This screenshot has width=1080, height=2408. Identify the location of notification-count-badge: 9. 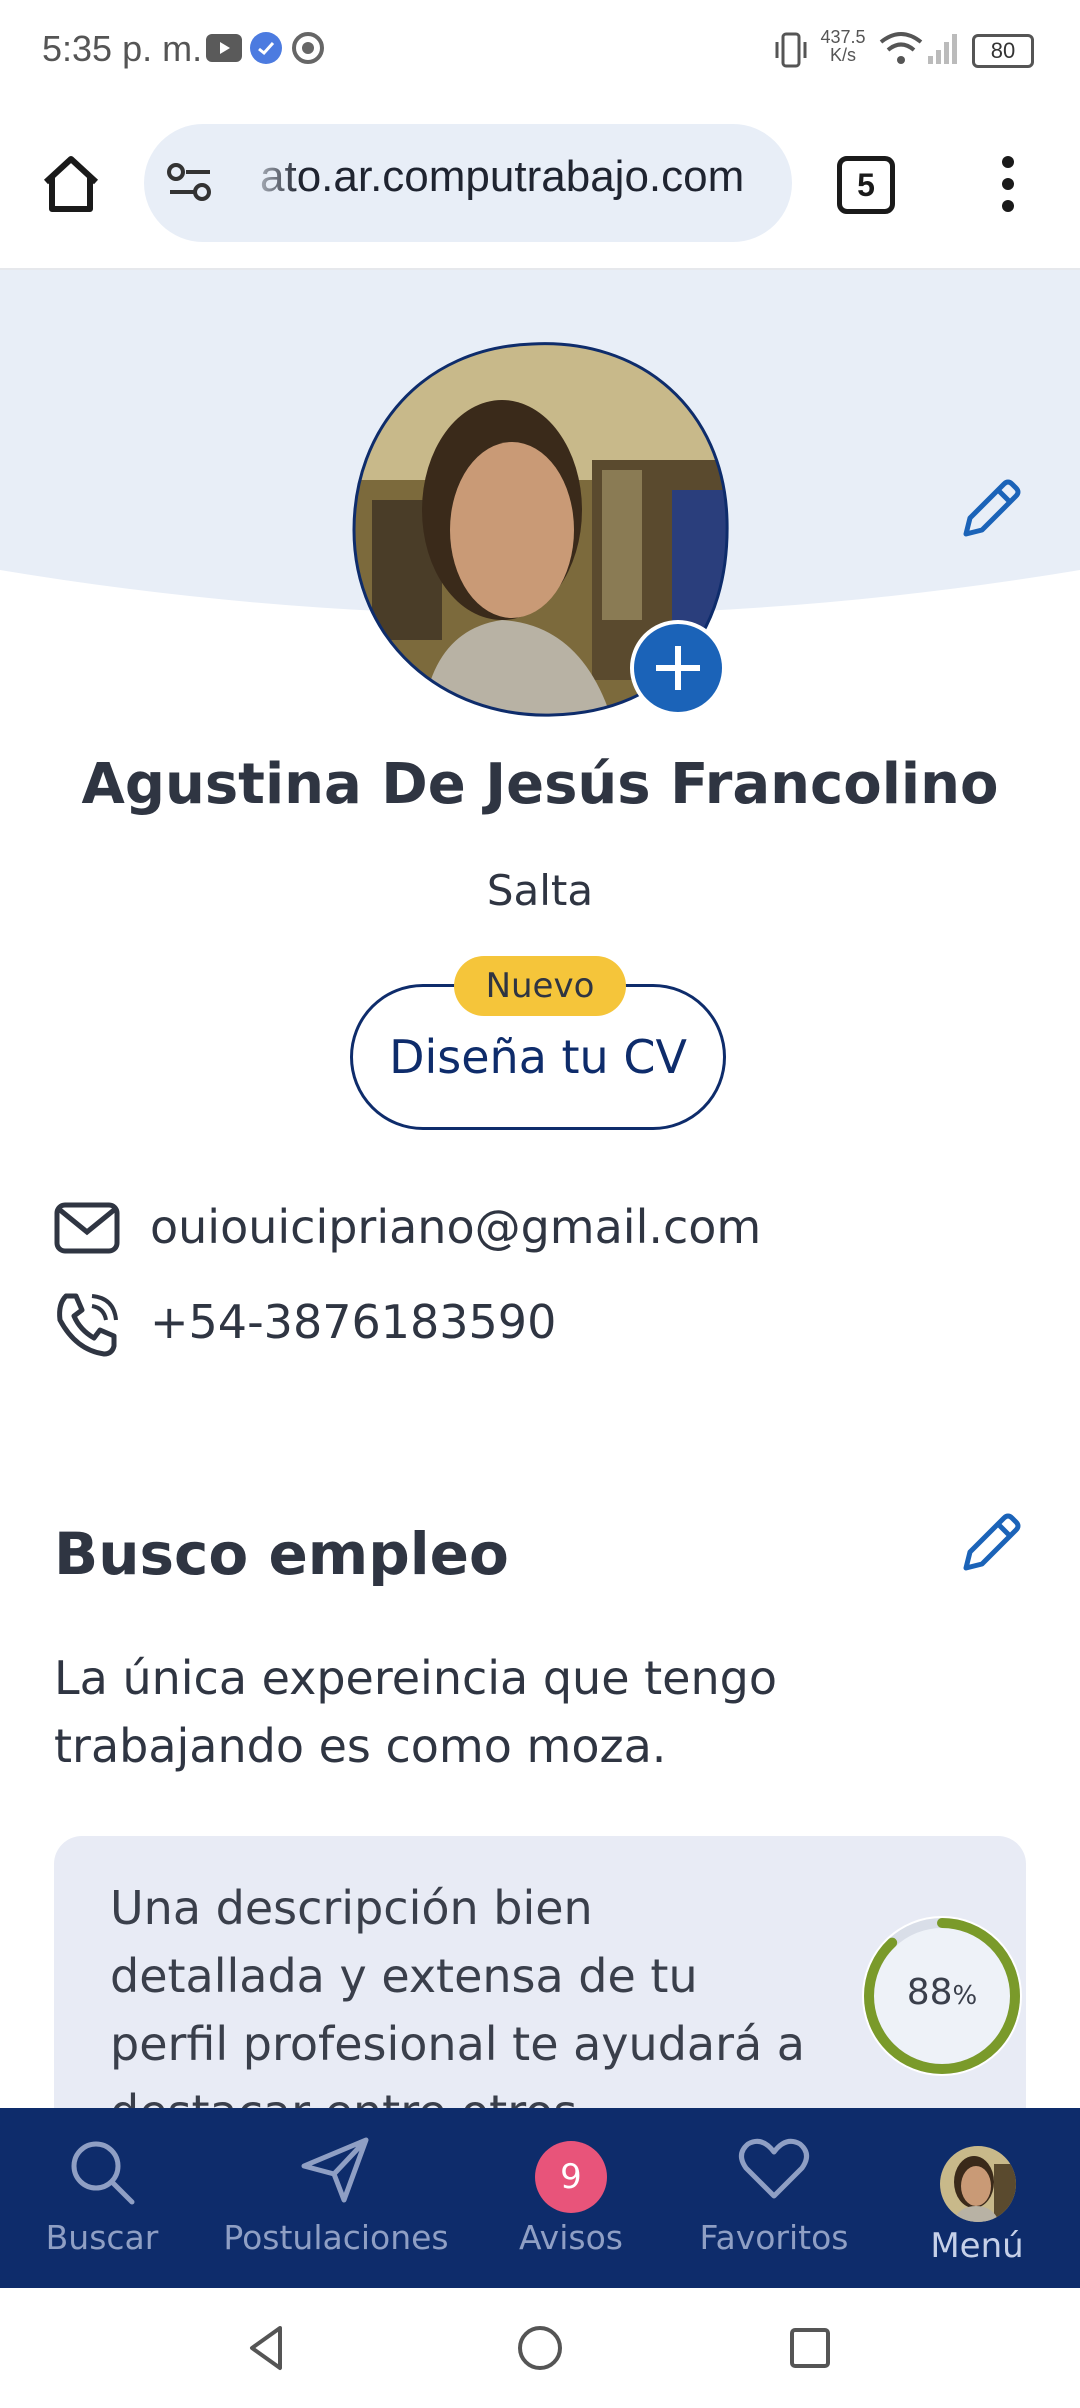
(571, 2177).